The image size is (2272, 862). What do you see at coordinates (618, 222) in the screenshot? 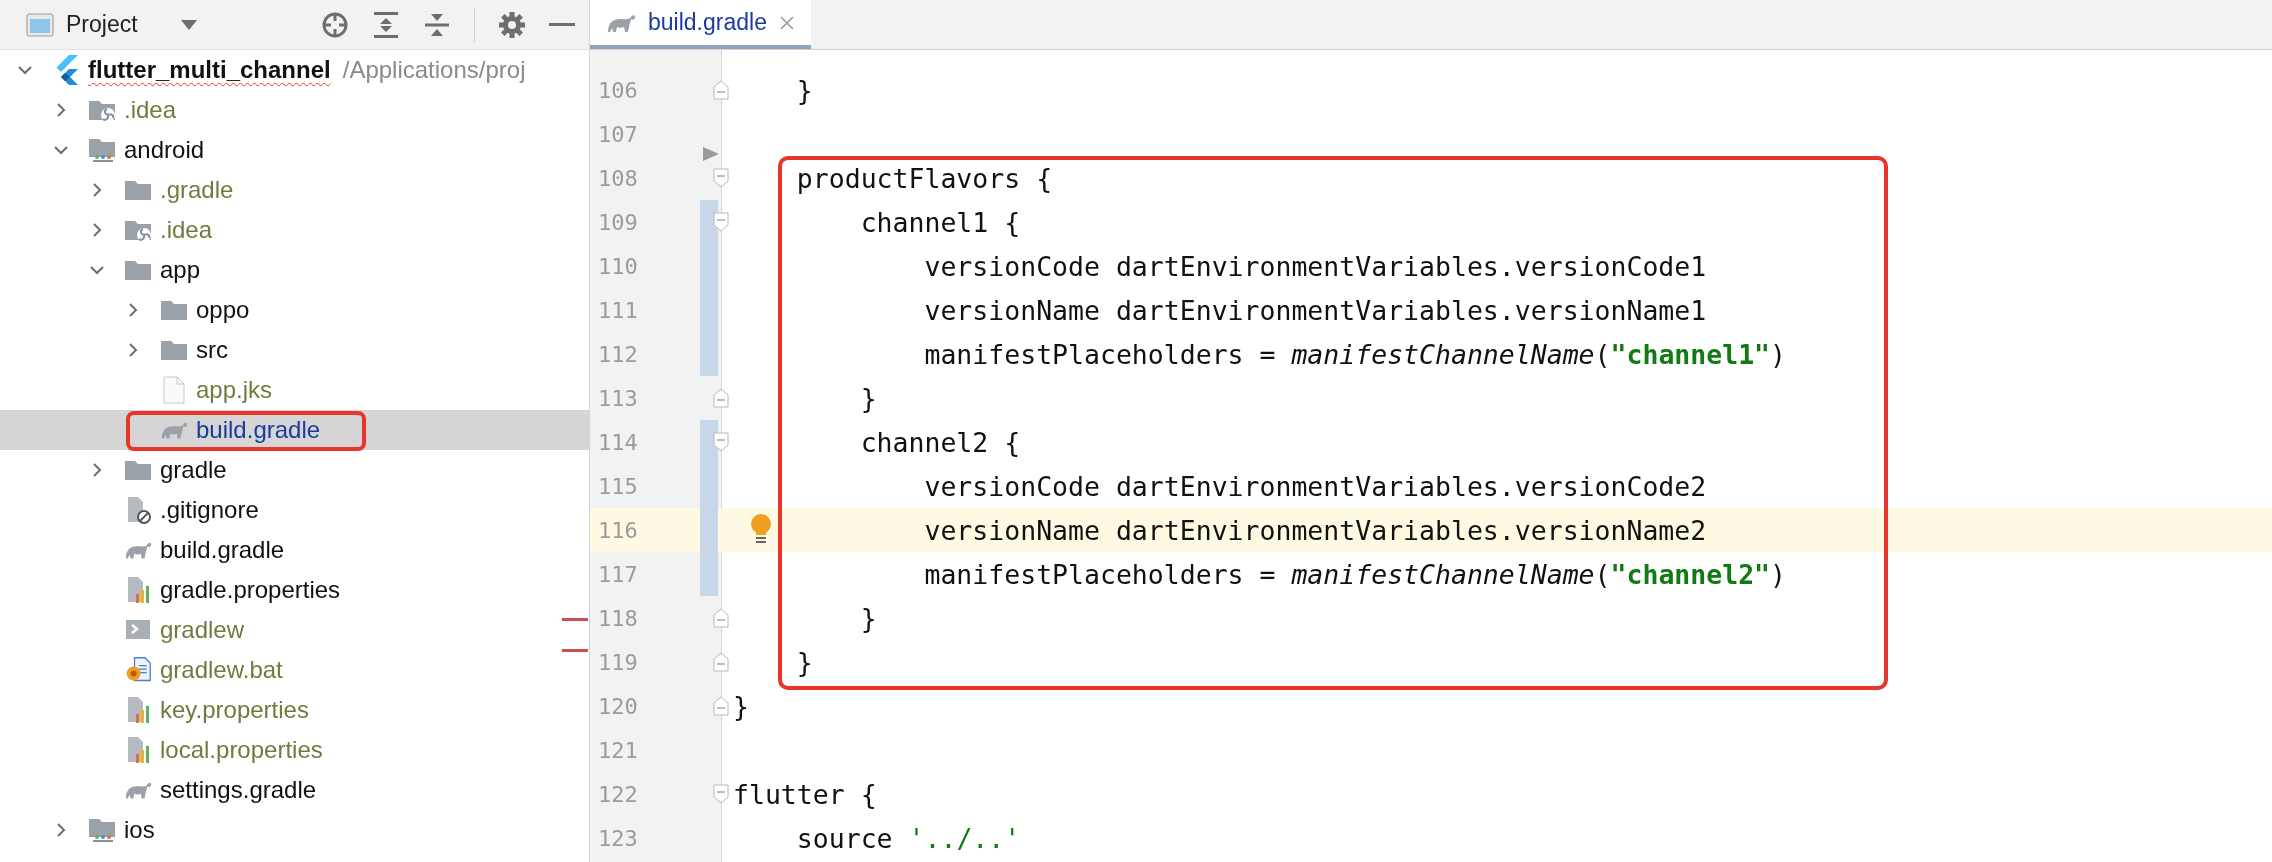
I see `line-number: 109` at bounding box center [618, 222].